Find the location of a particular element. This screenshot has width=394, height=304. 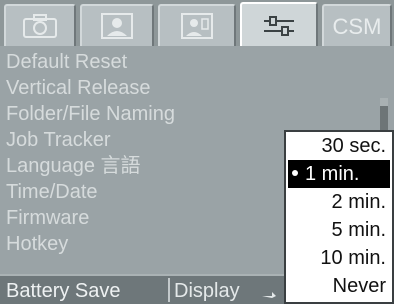

option-1-min-label: 1 min. is located at coordinates (332, 174).